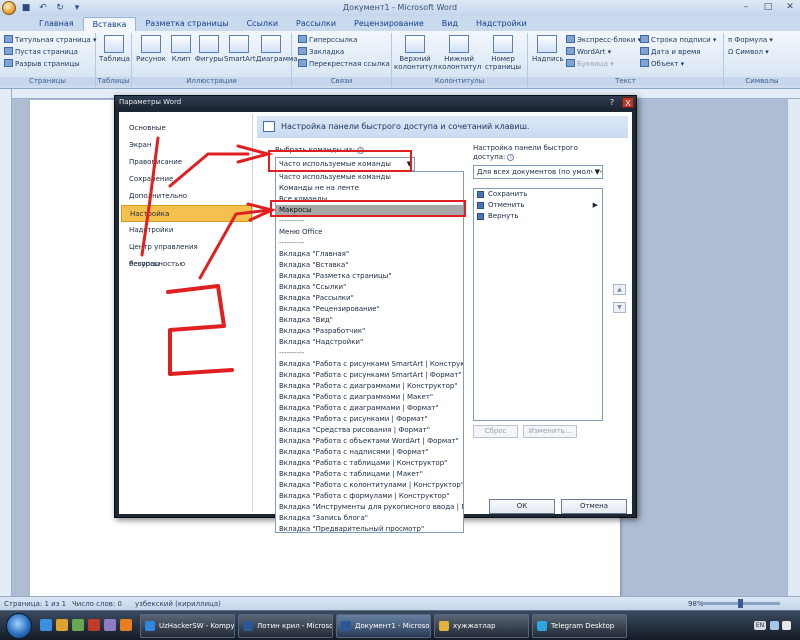 The width and height of the screenshot is (800, 640). What do you see at coordinates (588, 52) in the screenshot?
I see `wordart-button: WordArt ▾` at bounding box center [588, 52].